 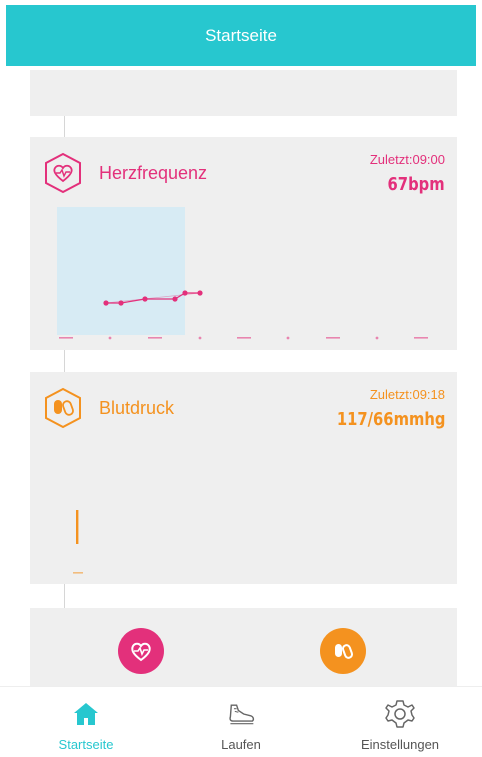 What do you see at coordinates (241, 744) in the screenshot?
I see `tab-label: Laufen` at bounding box center [241, 744].